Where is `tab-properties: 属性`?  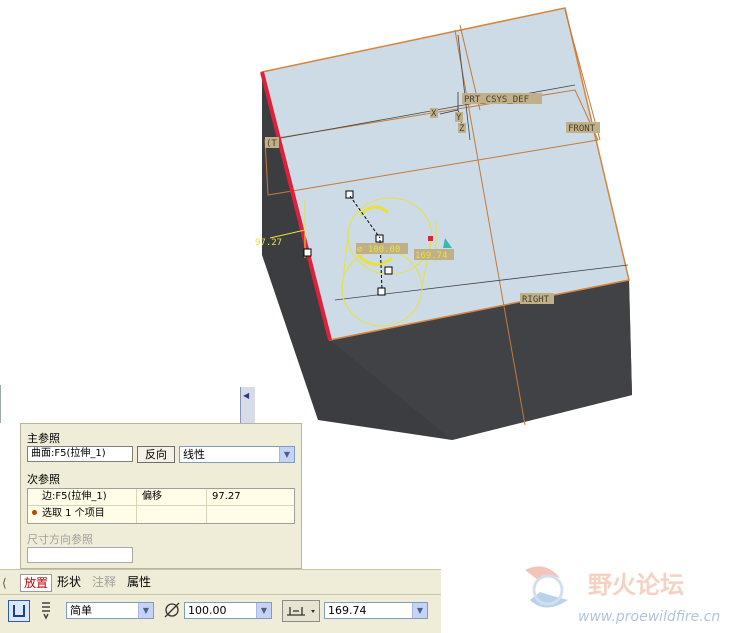
tab-properties: 属性 is located at coordinates (139, 582).